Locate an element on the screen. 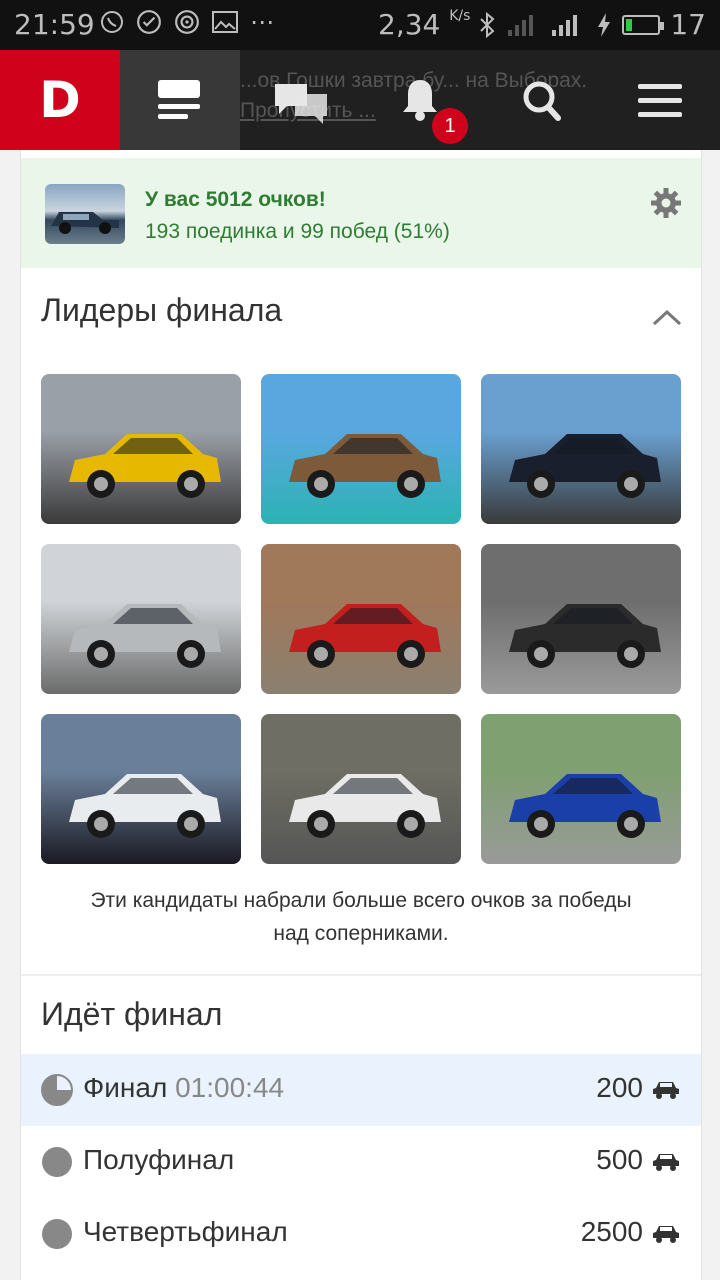  battery-level: 17 is located at coordinates (688, 24).